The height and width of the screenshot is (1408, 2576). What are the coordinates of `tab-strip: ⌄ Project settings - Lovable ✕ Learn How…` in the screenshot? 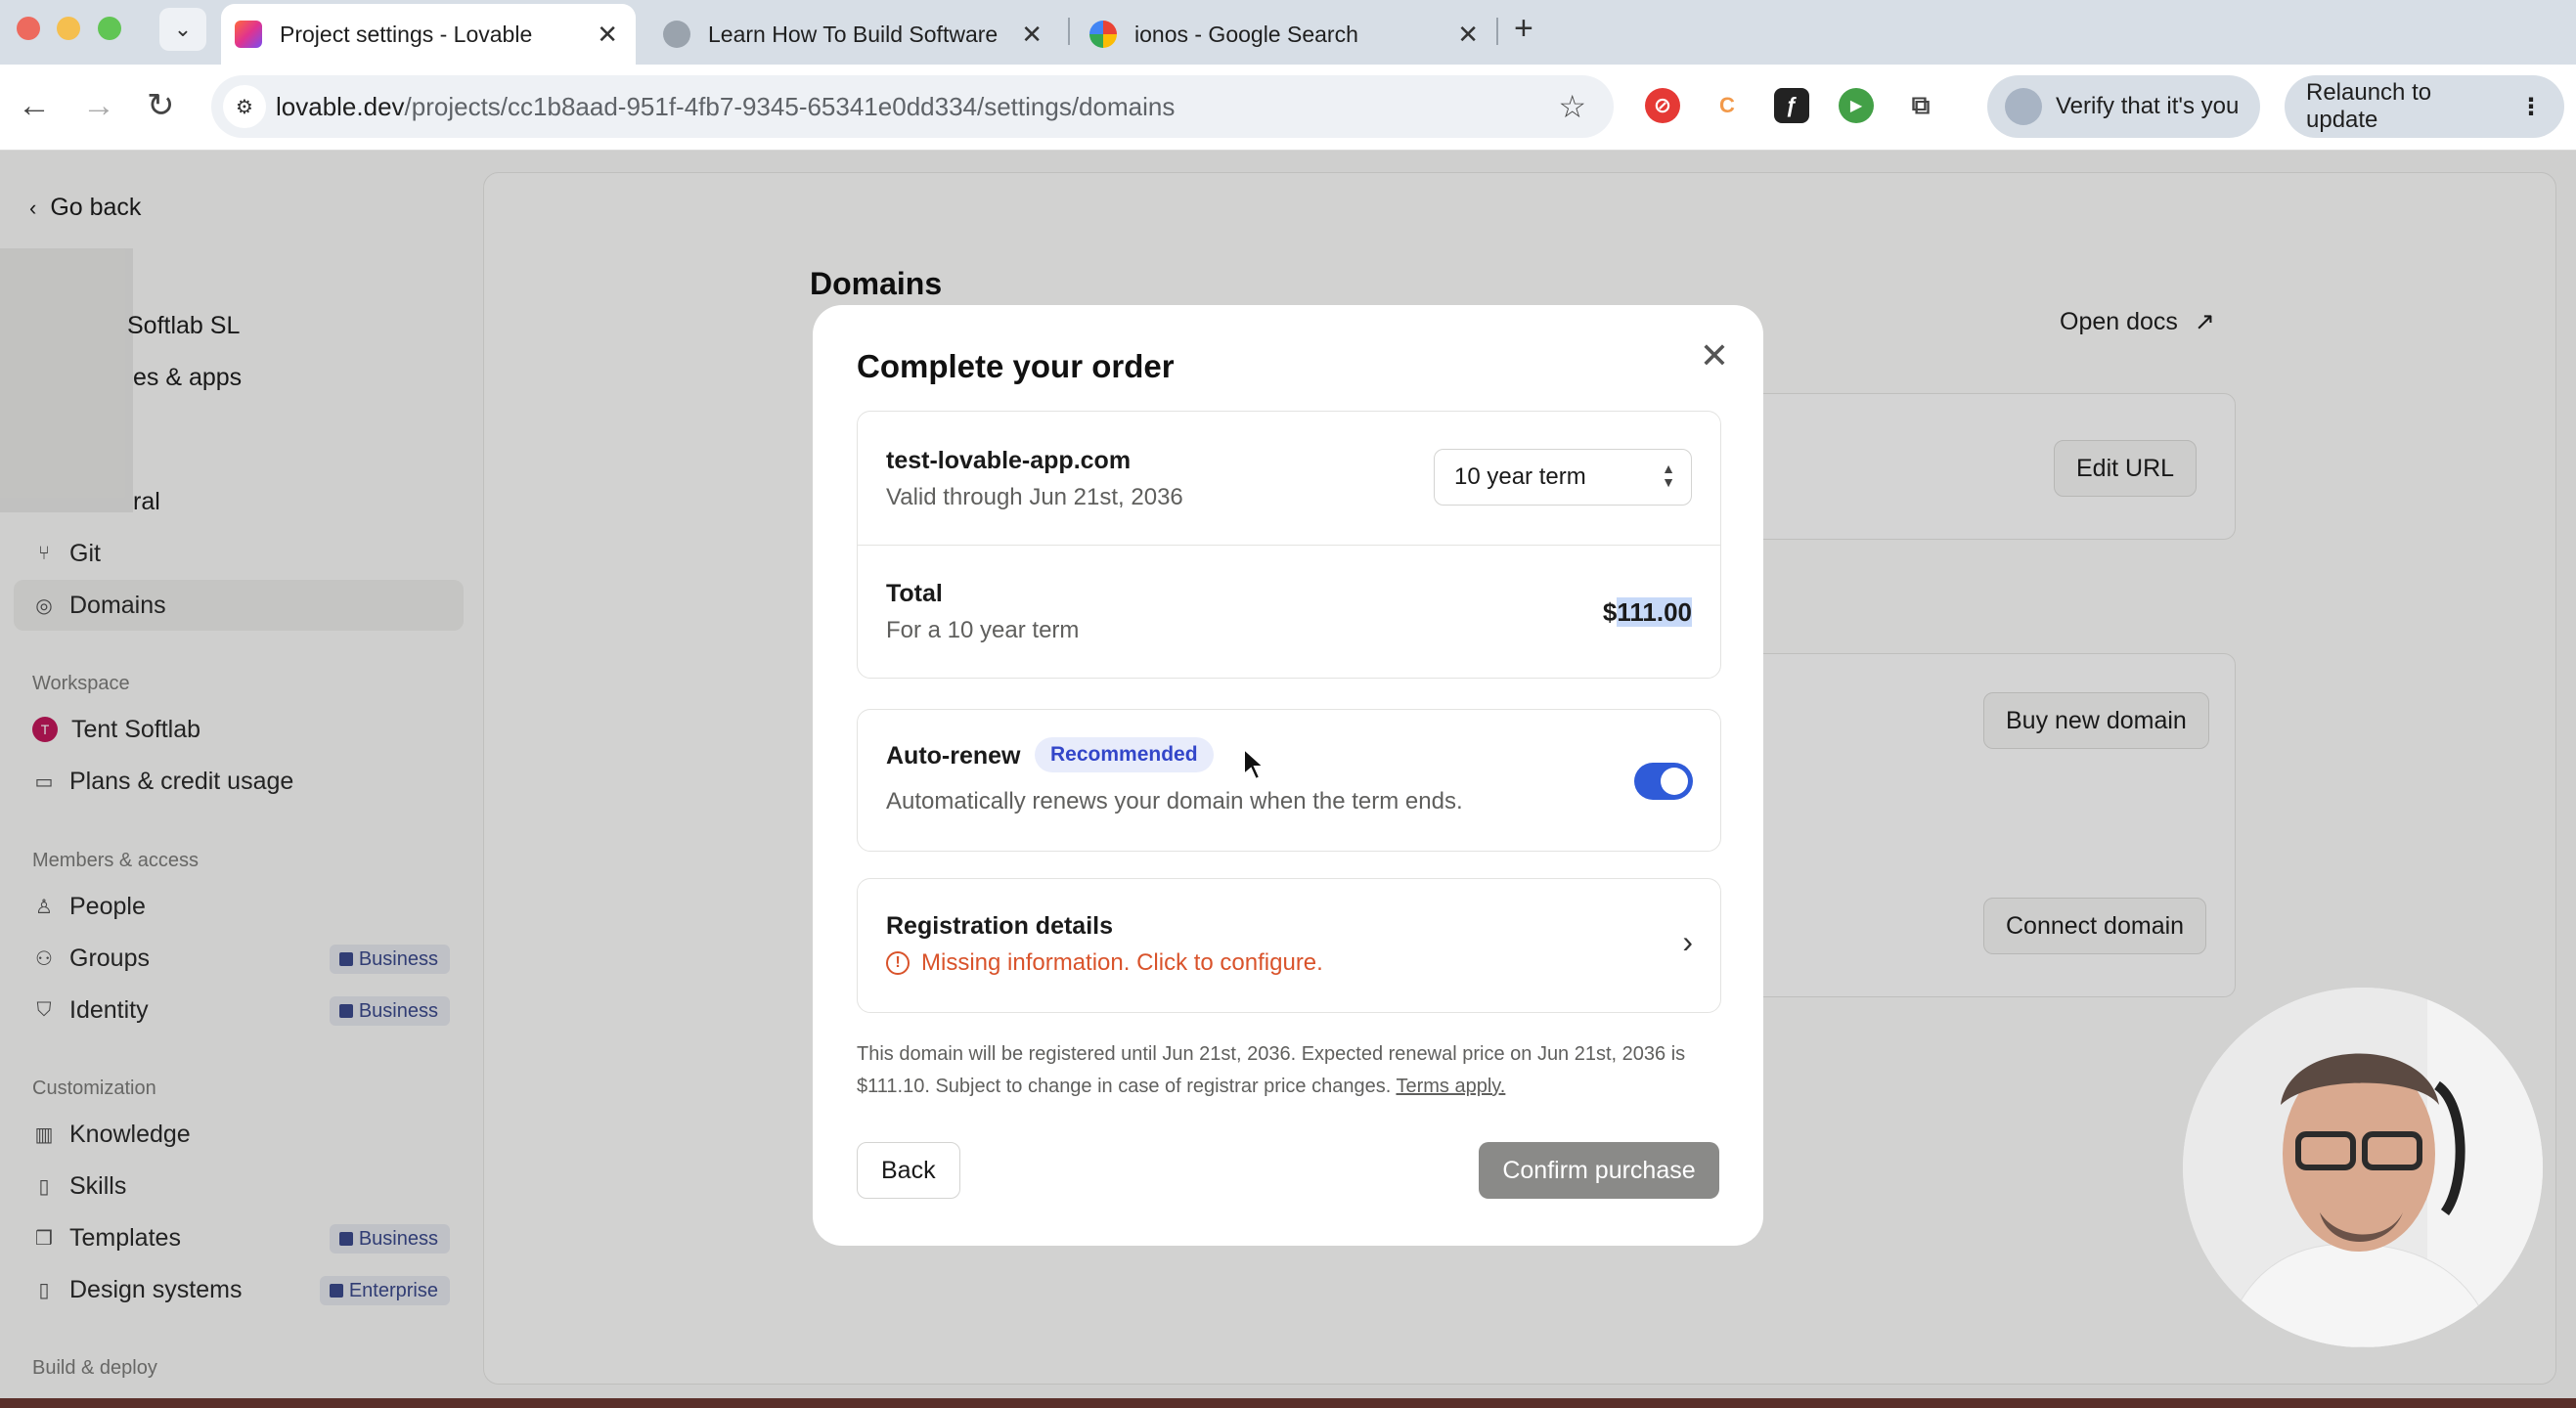 It's located at (1288, 32).